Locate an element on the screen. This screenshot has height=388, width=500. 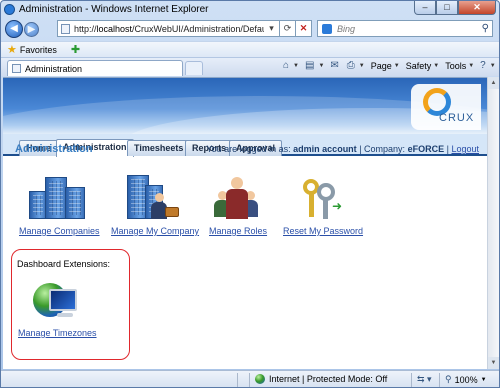
reset-password-link: Reset My Password is located at coordinates (323, 231).